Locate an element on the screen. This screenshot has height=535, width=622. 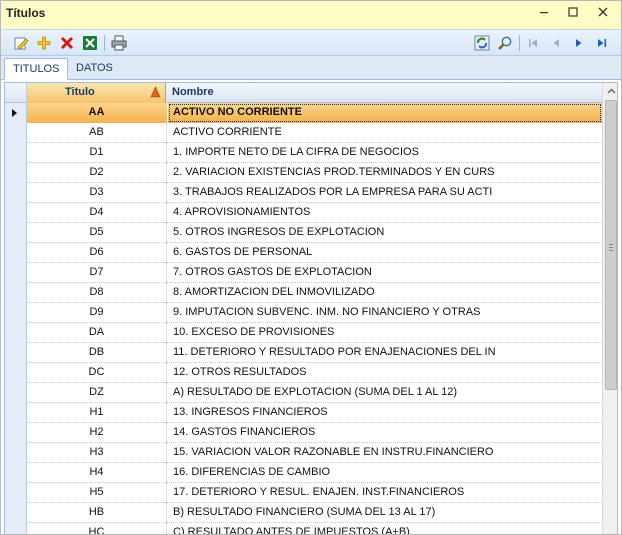
cell-titulo: HB is located at coordinates (97, 513).